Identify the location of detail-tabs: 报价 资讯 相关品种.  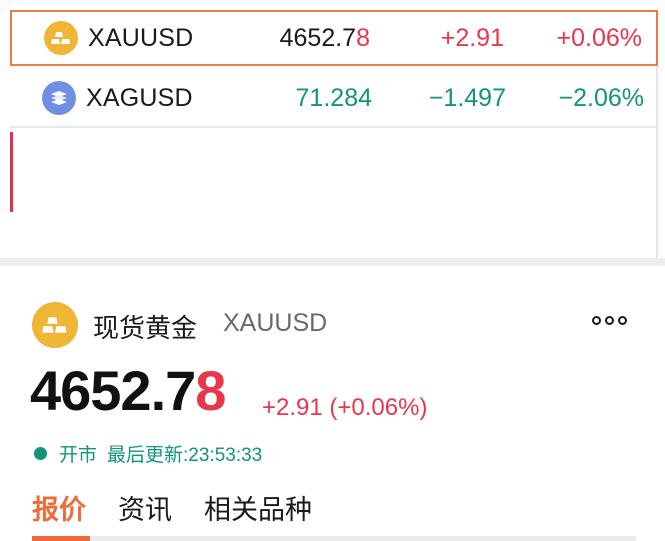
(188, 507).